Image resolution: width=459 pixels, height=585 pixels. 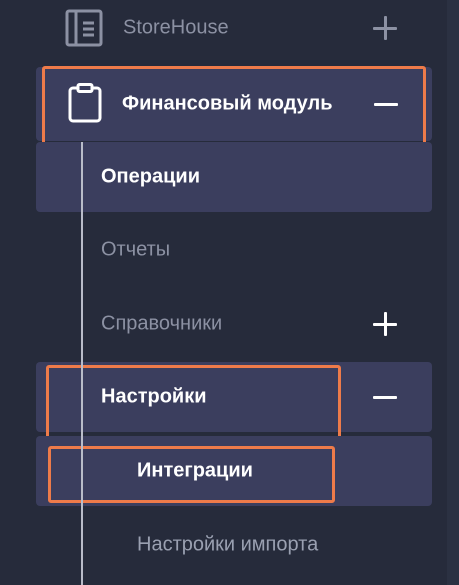 What do you see at coordinates (227, 103) in the screenshot?
I see `sidebar-item-finance-label: Финансовый модуль` at bounding box center [227, 103].